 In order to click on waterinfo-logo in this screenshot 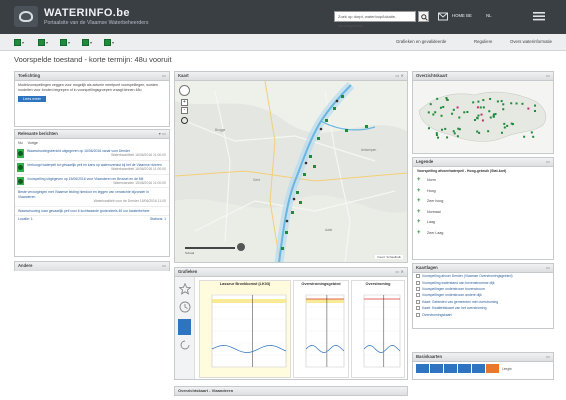, I will do `click(26, 16)`.